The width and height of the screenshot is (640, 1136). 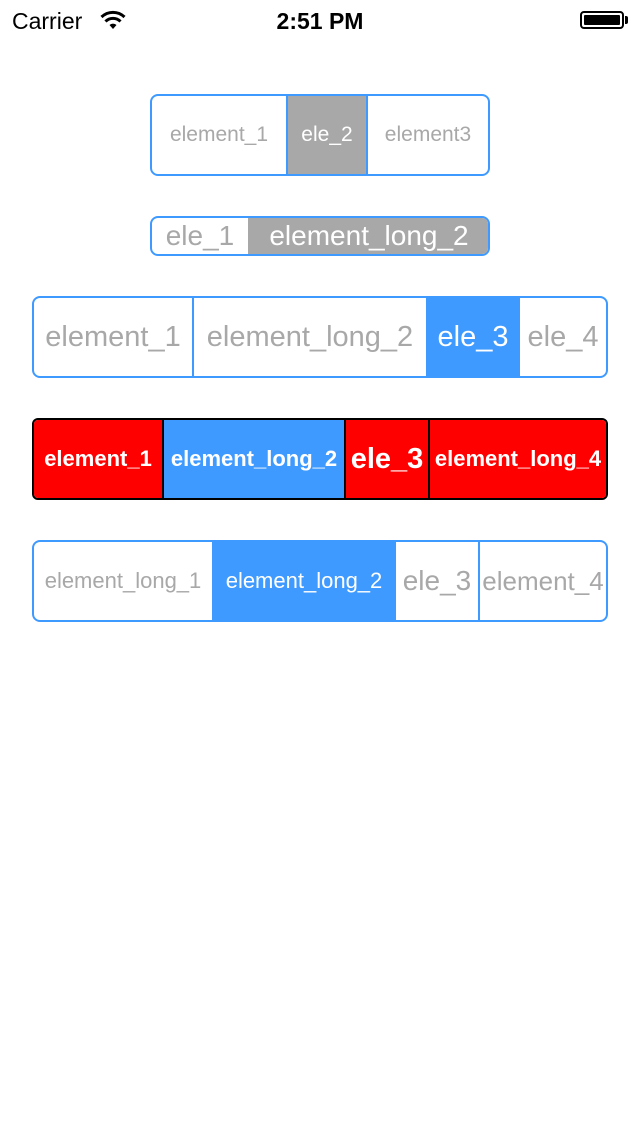 What do you see at coordinates (542, 581) in the screenshot?
I see `segment-element-4: element_4` at bounding box center [542, 581].